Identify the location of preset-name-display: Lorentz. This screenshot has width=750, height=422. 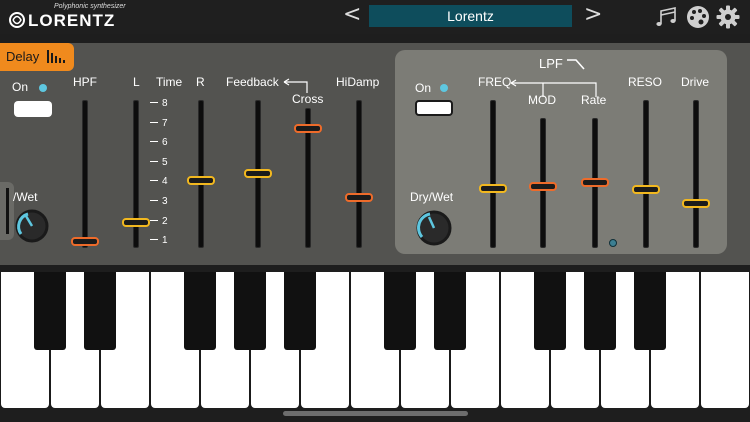
(470, 16).